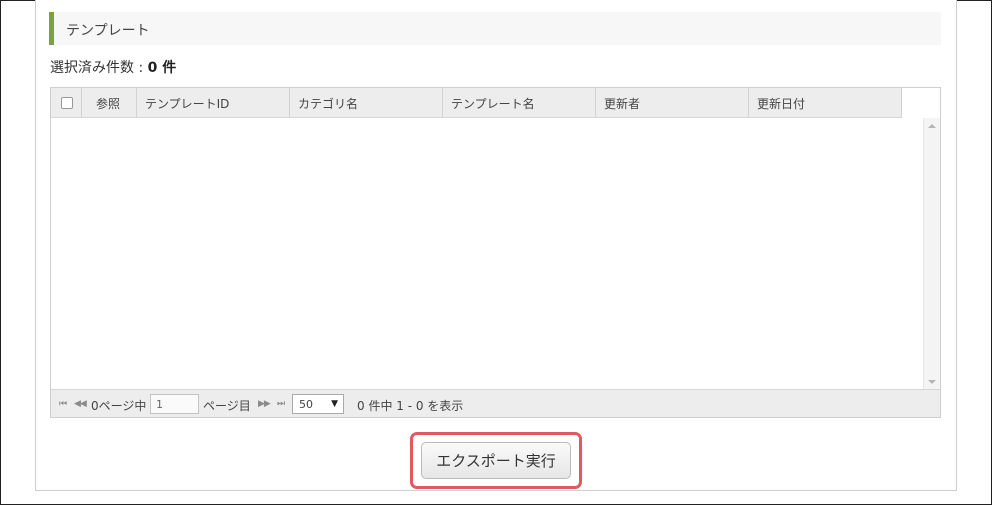 This screenshot has width=992, height=505. Describe the element at coordinates (264, 404) in the screenshot. I see `next-page-icon: ▶▶` at that location.